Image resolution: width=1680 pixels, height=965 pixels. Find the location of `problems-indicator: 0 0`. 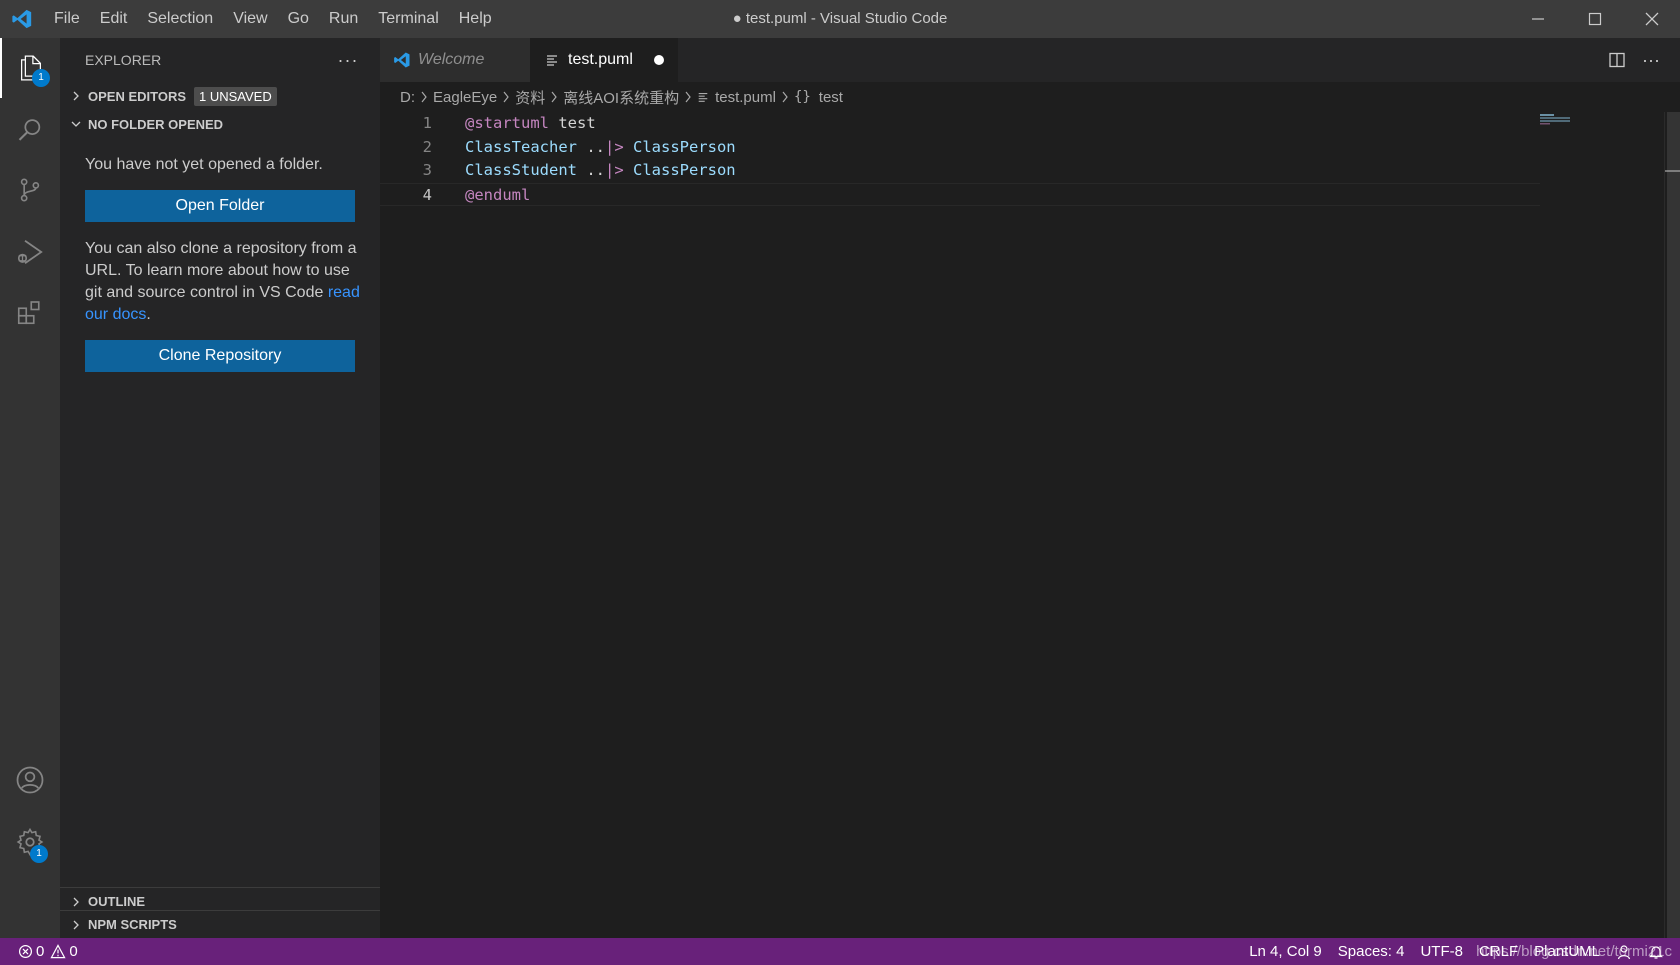

problems-indicator: 0 0 is located at coordinates (52, 951).